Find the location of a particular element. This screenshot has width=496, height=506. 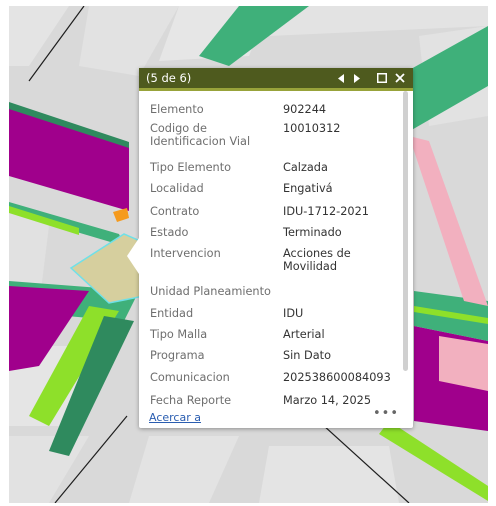

caret-right-icon is located at coordinates (357, 78).